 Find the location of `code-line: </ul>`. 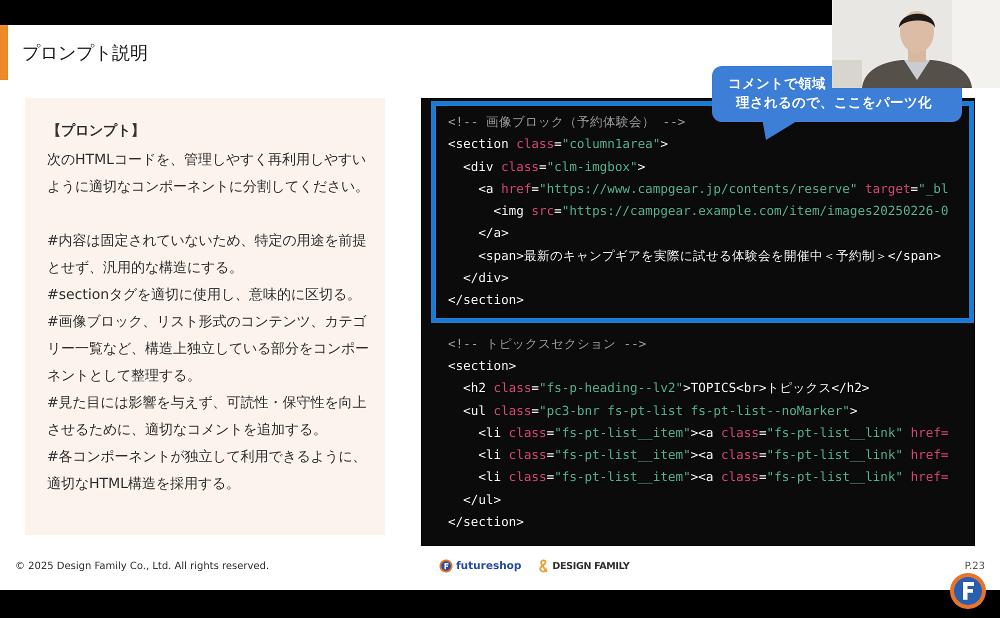

code-line: </ul> is located at coordinates (482, 499).